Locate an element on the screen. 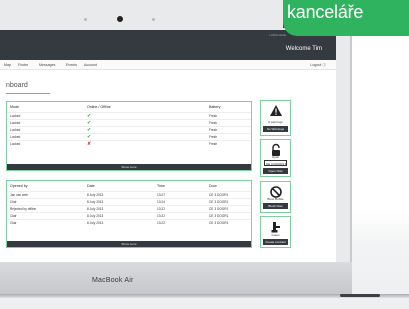 The image size is (409, 309). create-contract-label: Create contract is located at coordinates (275, 242).